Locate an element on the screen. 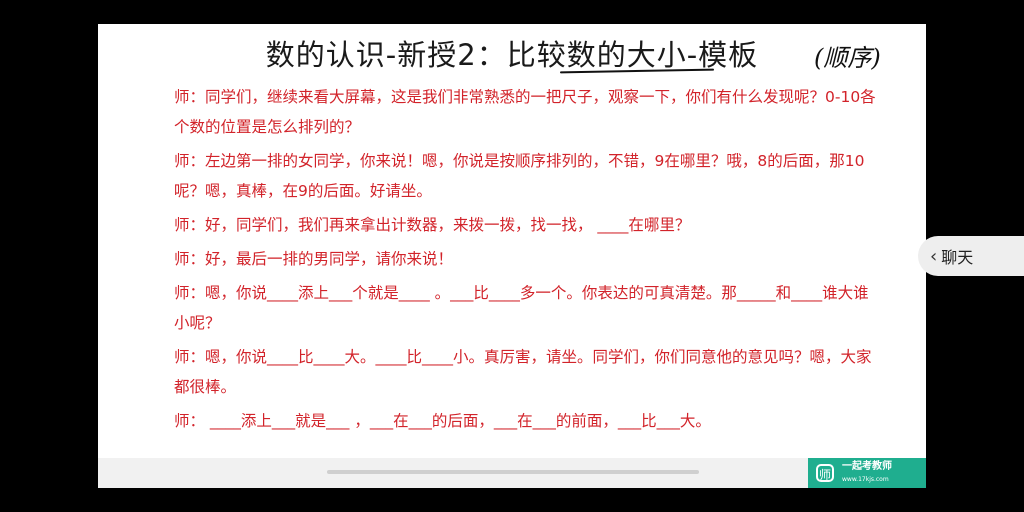 The height and width of the screenshot is (512, 1024). progress-scrollbar is located at coordinates (513, 472).